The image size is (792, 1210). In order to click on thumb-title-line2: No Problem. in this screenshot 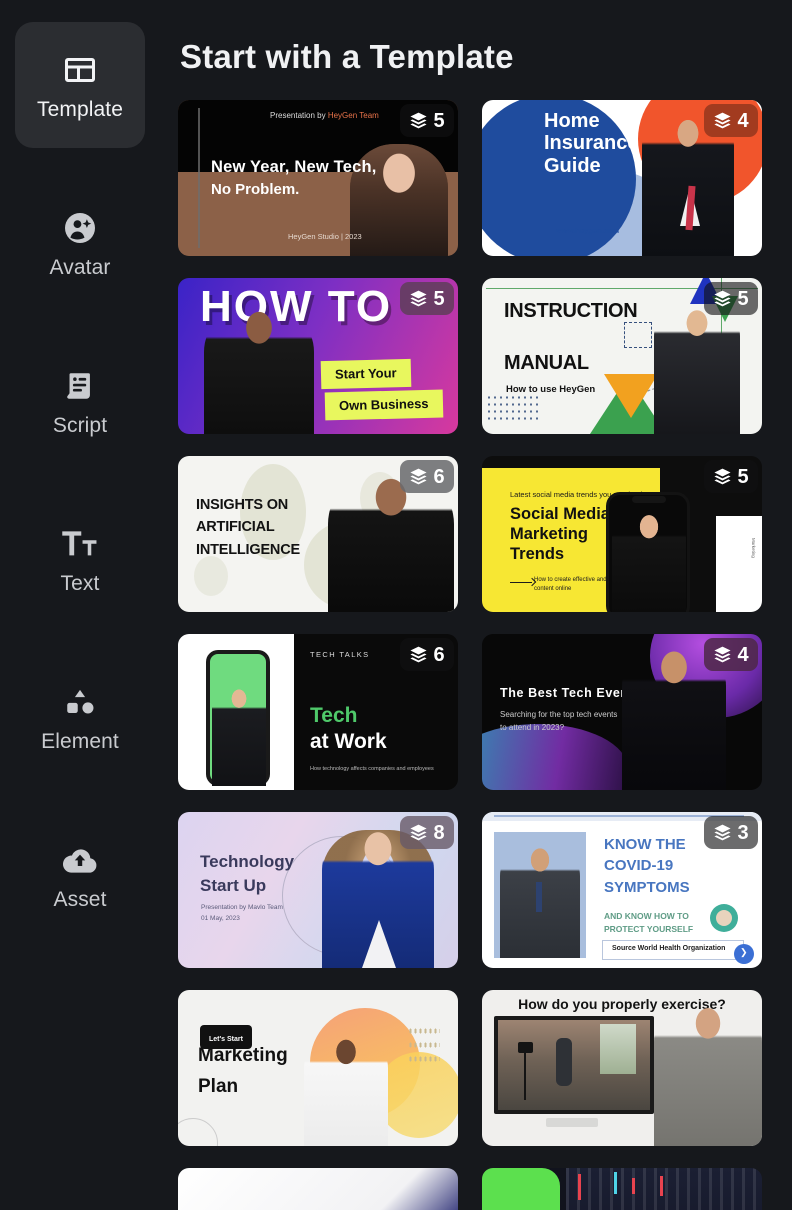, I will do `click(255, 189)`.